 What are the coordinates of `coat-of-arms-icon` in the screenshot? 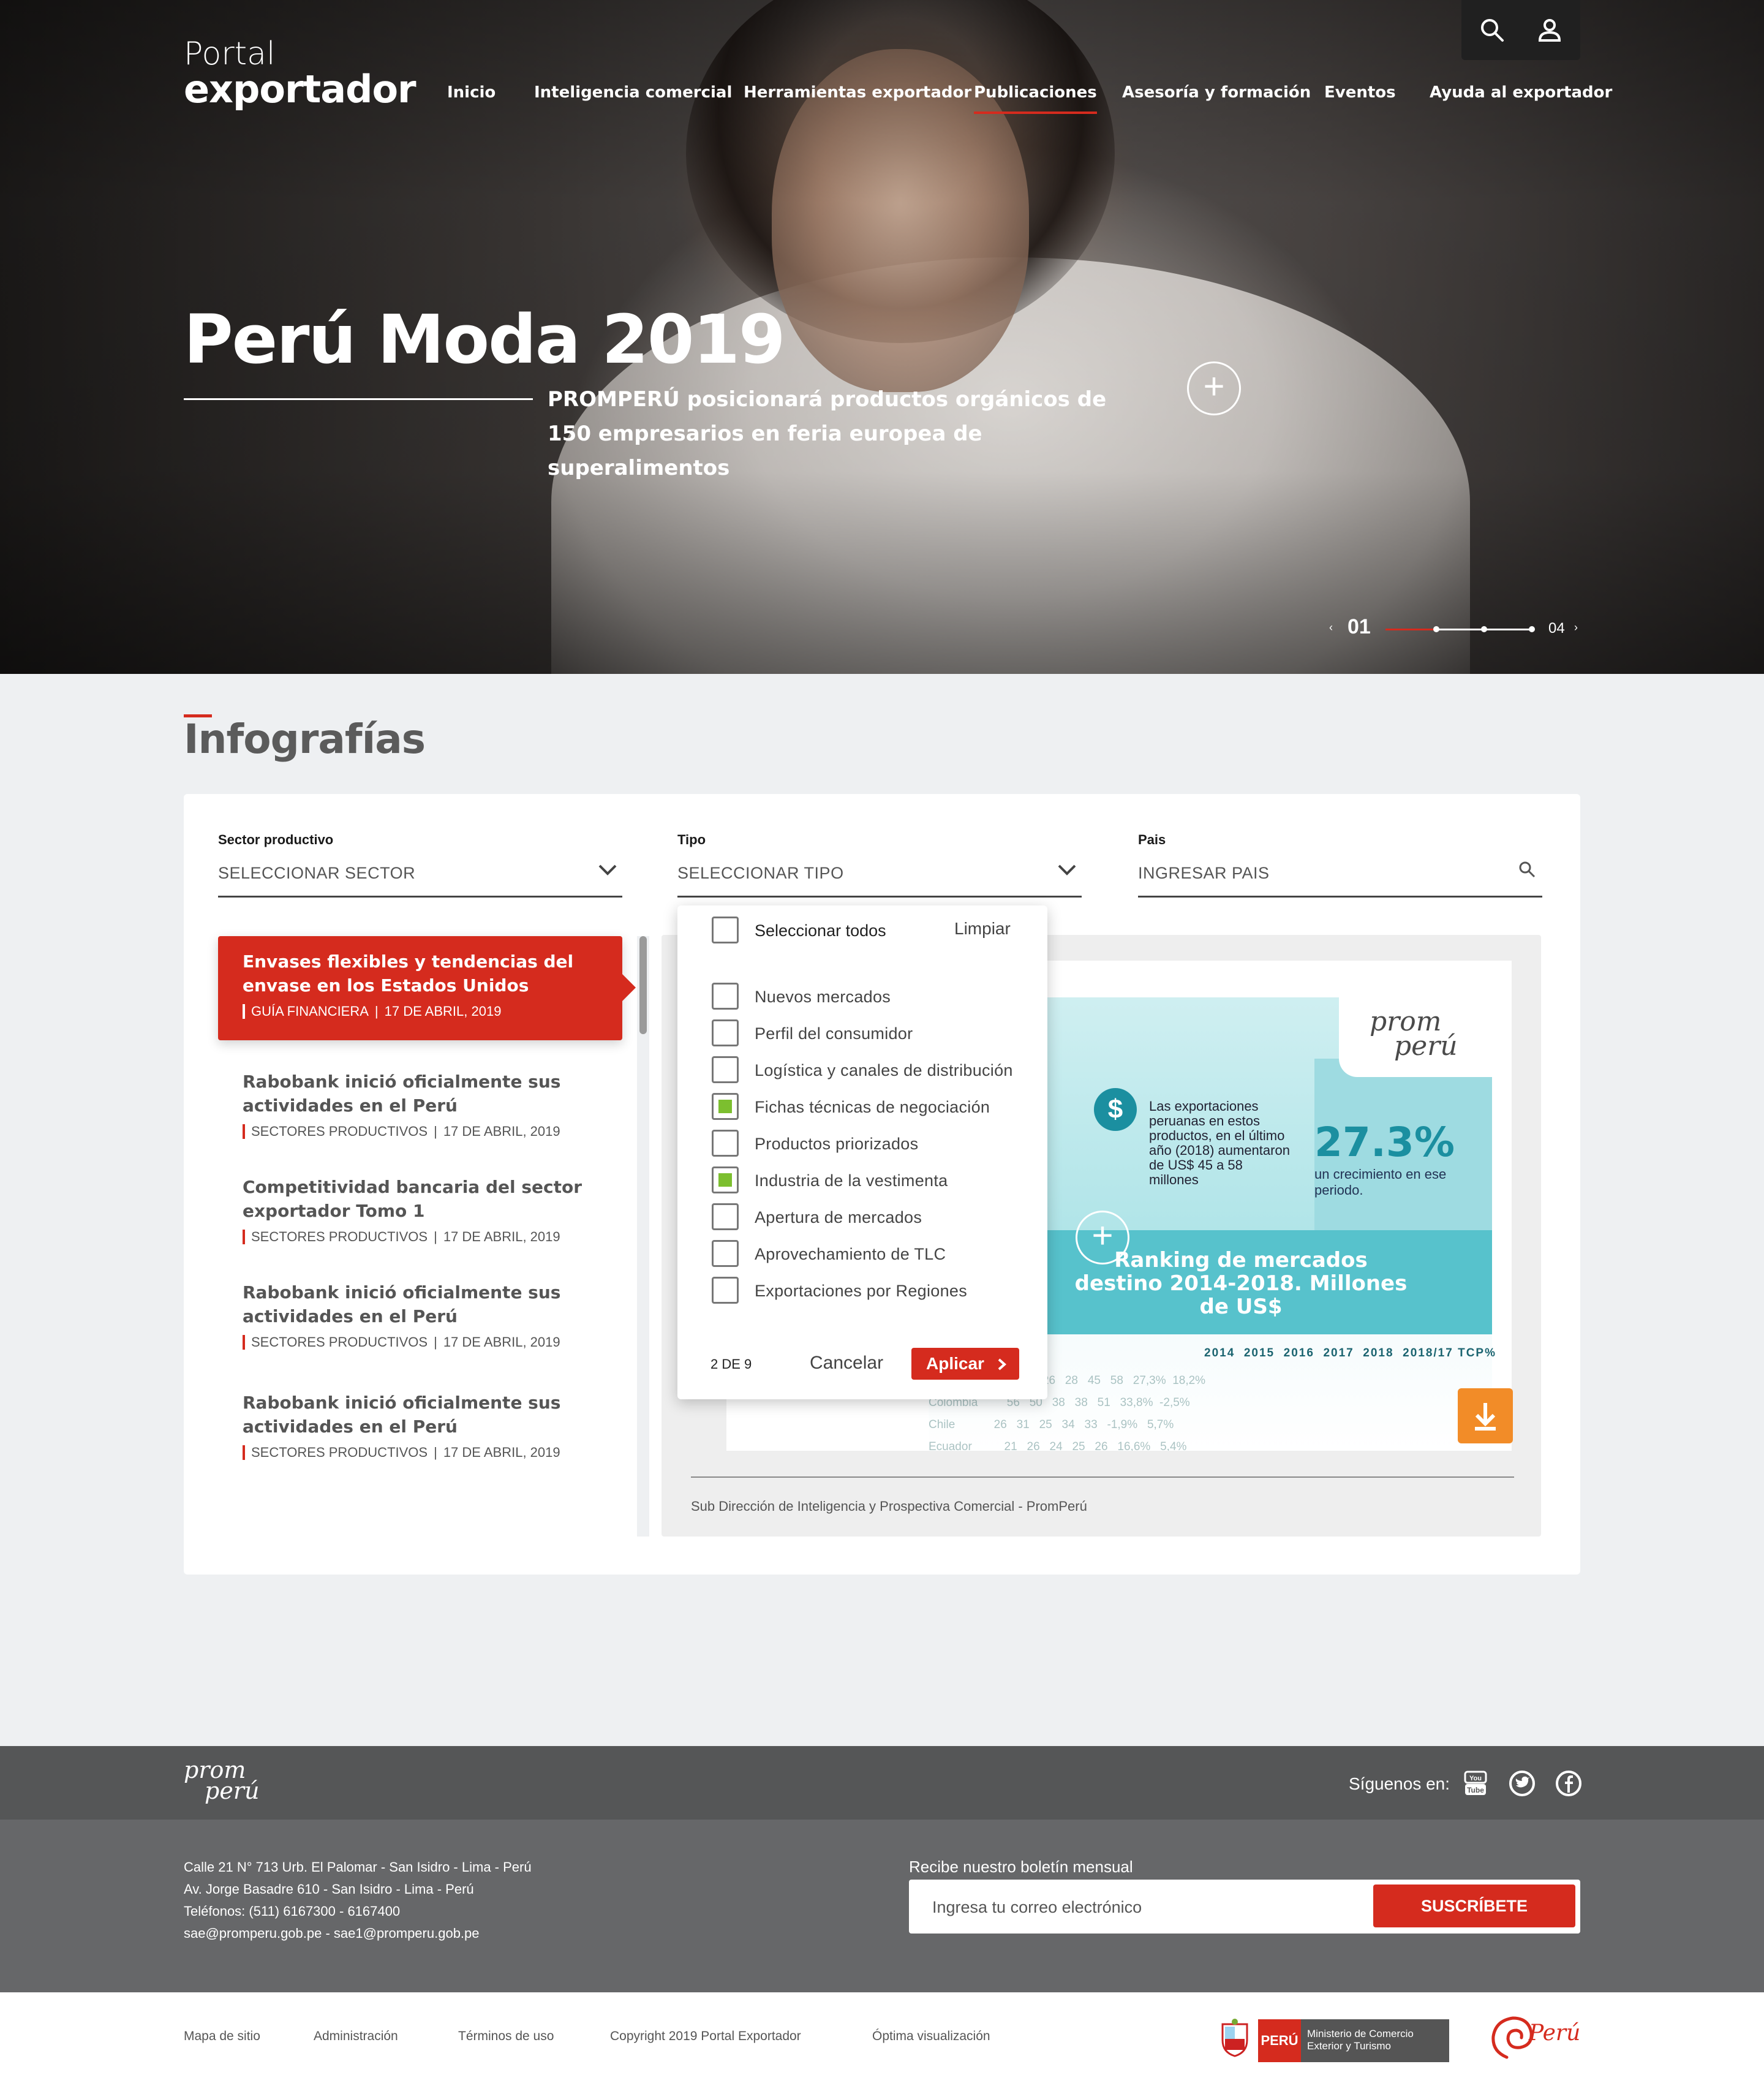 It's located at (1235, 2038).